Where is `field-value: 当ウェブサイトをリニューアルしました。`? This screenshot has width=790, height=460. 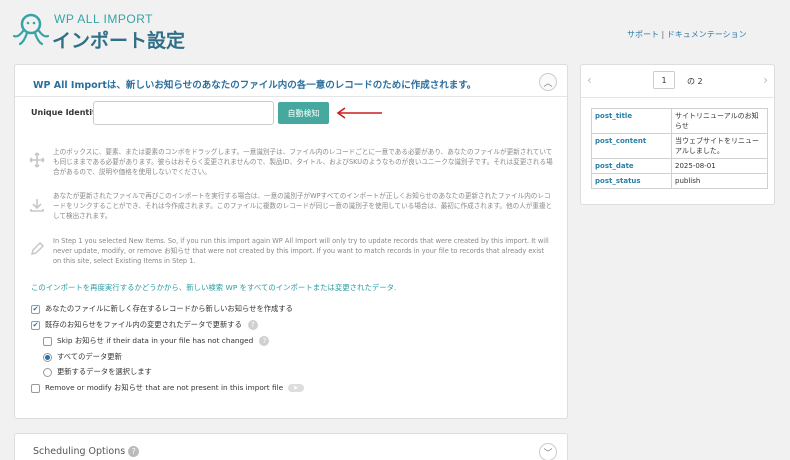
field-value: 当ウェブサイトをリニューアルしました。 is located at coordinates (719, 146).